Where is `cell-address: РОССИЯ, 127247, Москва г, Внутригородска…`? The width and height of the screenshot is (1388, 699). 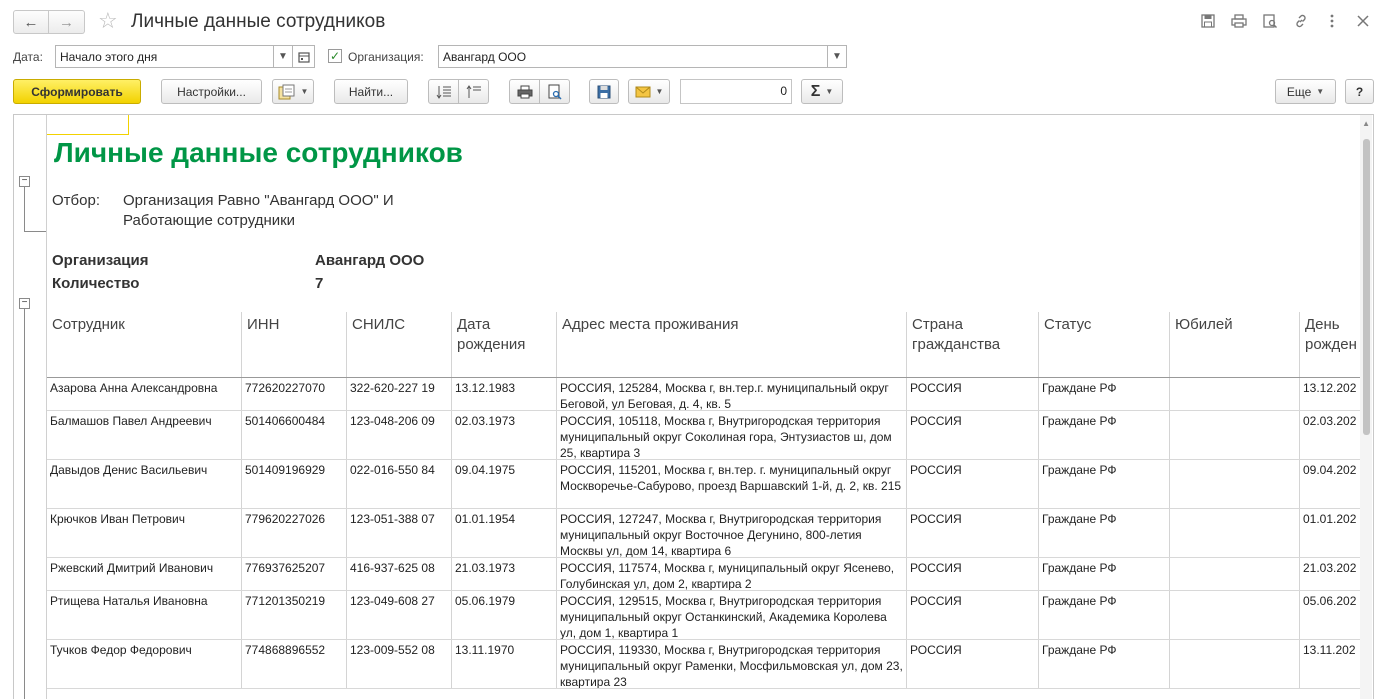 cell-address: РОССИЯ, 127247, Москва г, Внутригородска… is located at coordinates (732, 533).